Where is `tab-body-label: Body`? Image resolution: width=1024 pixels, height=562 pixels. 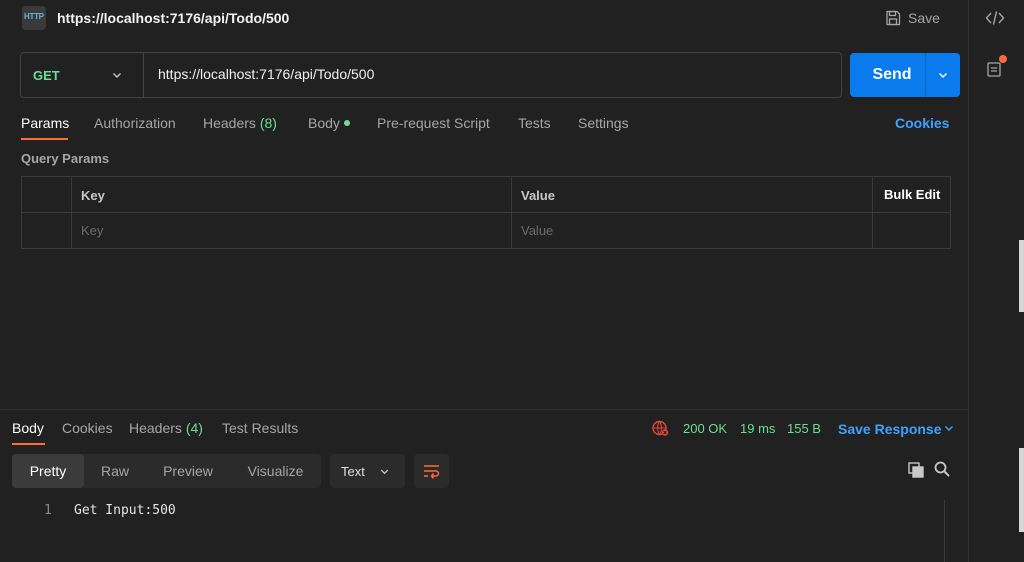 tab-body-label: Body is located at coordinates (324, 123).